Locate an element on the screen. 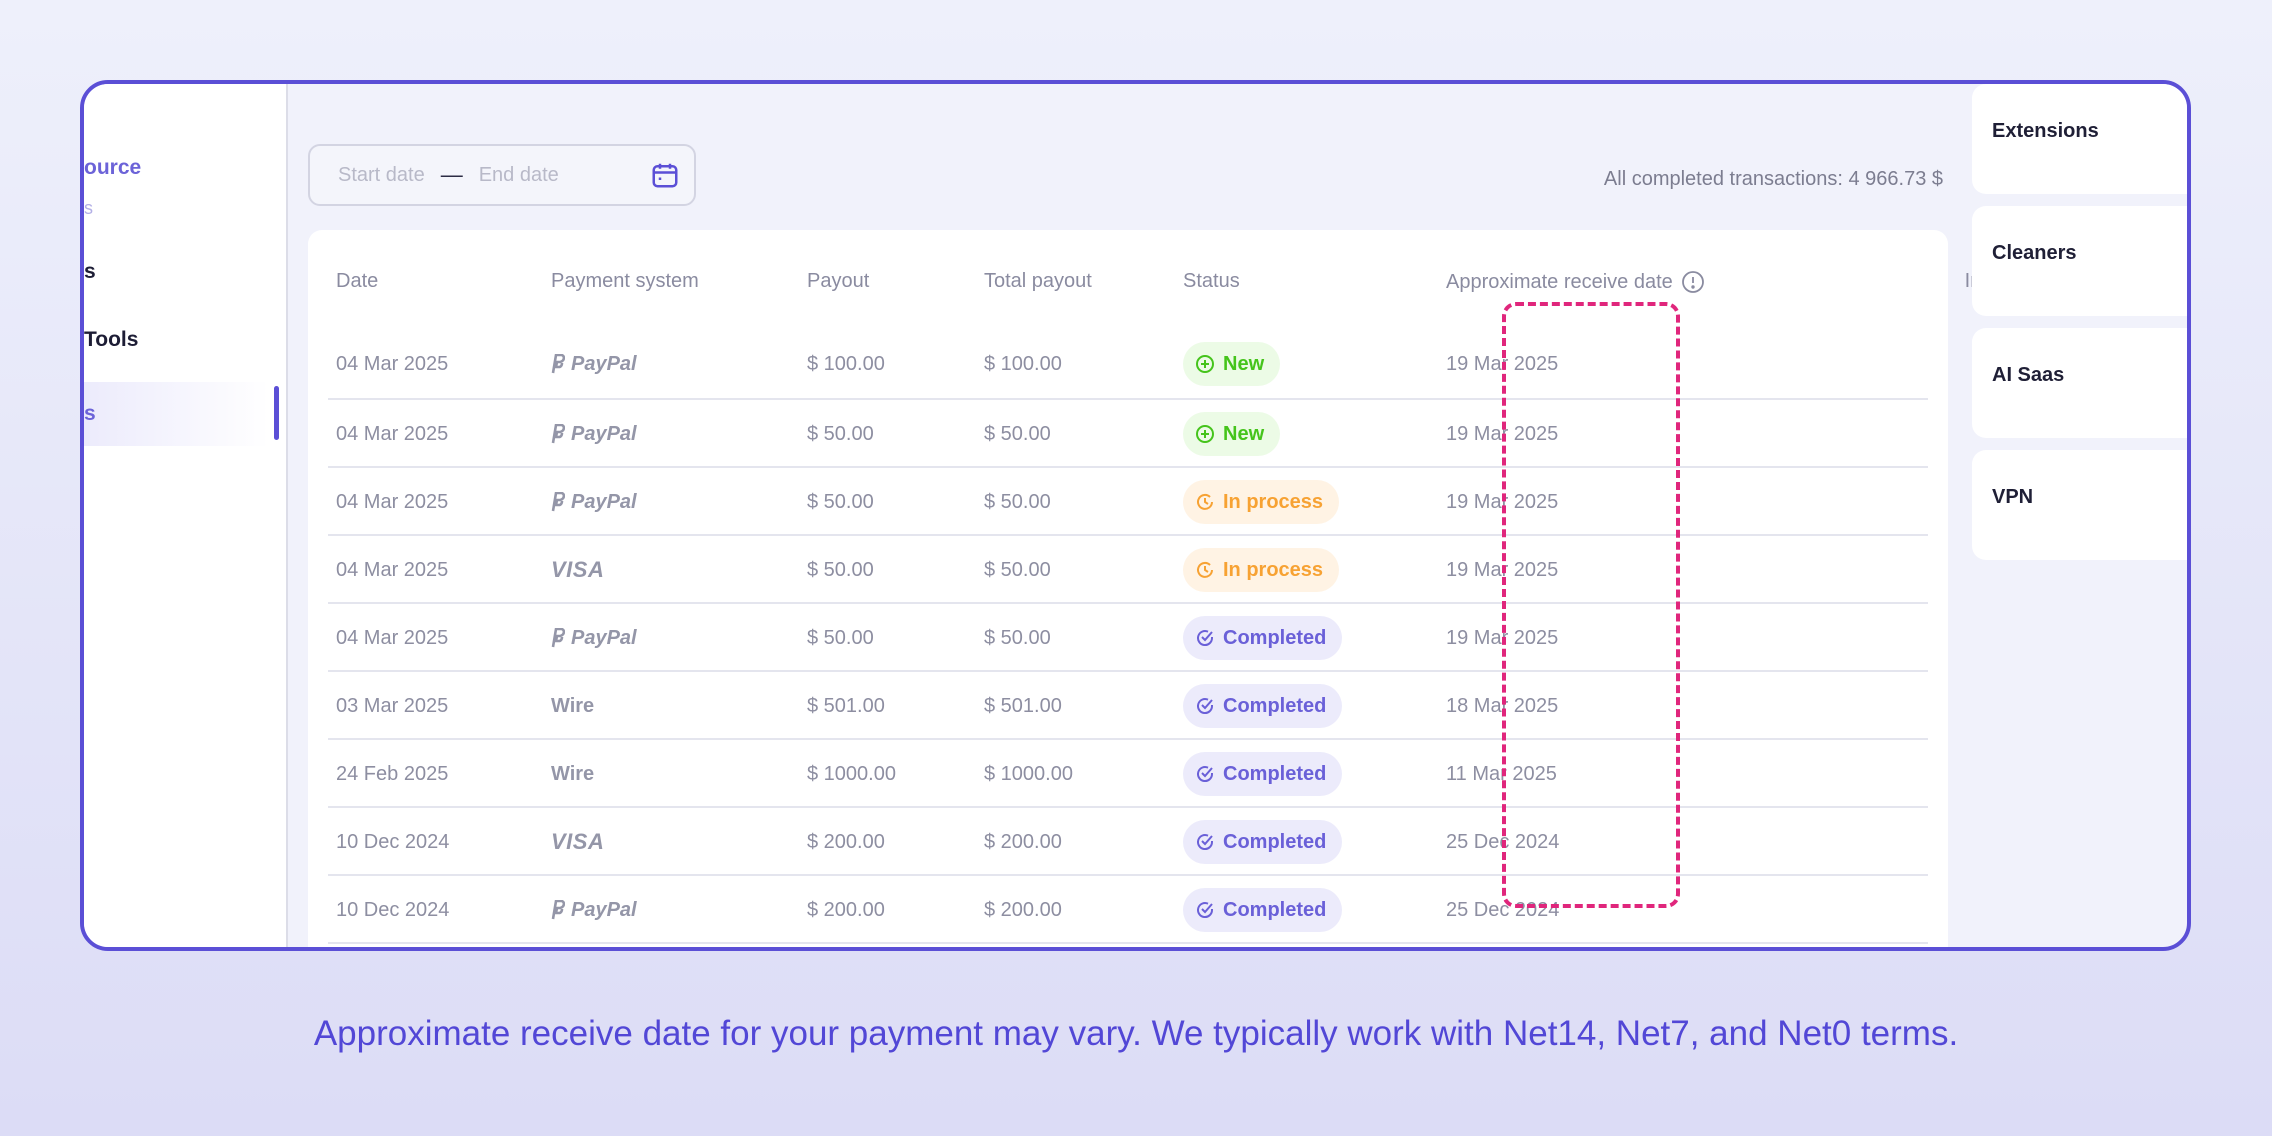 The width and height of the screenshot is (2272, 1136). end-date-input: End date is located at coordinates (519, 175).